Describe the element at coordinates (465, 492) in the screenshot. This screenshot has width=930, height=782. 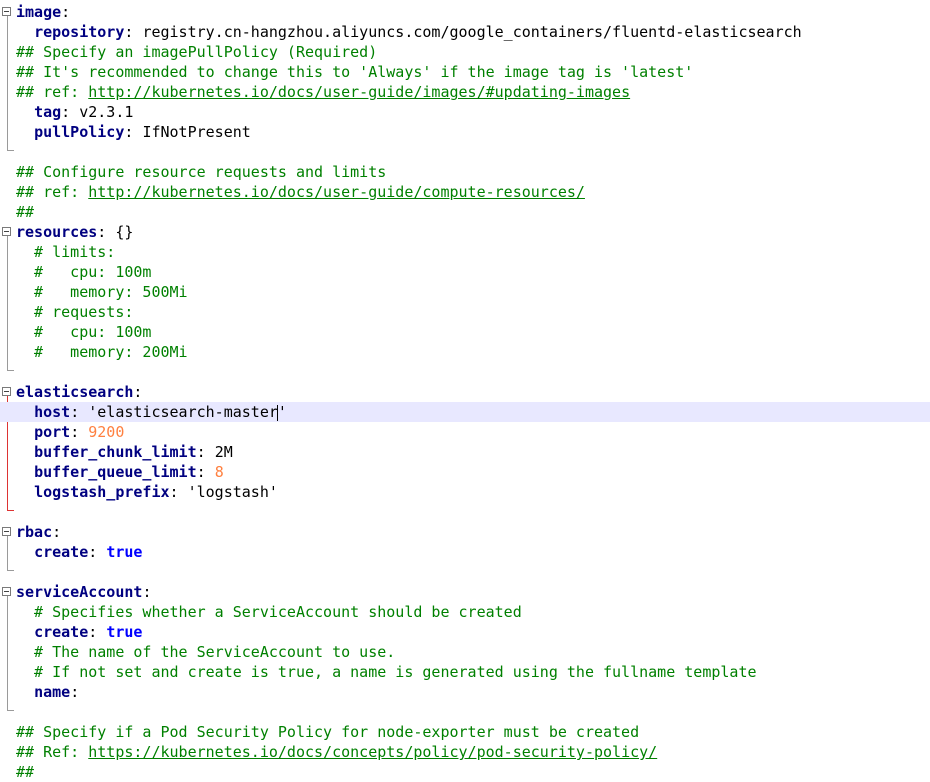
I see `code-line: logstash_prefix: 'logstash'` at that location.